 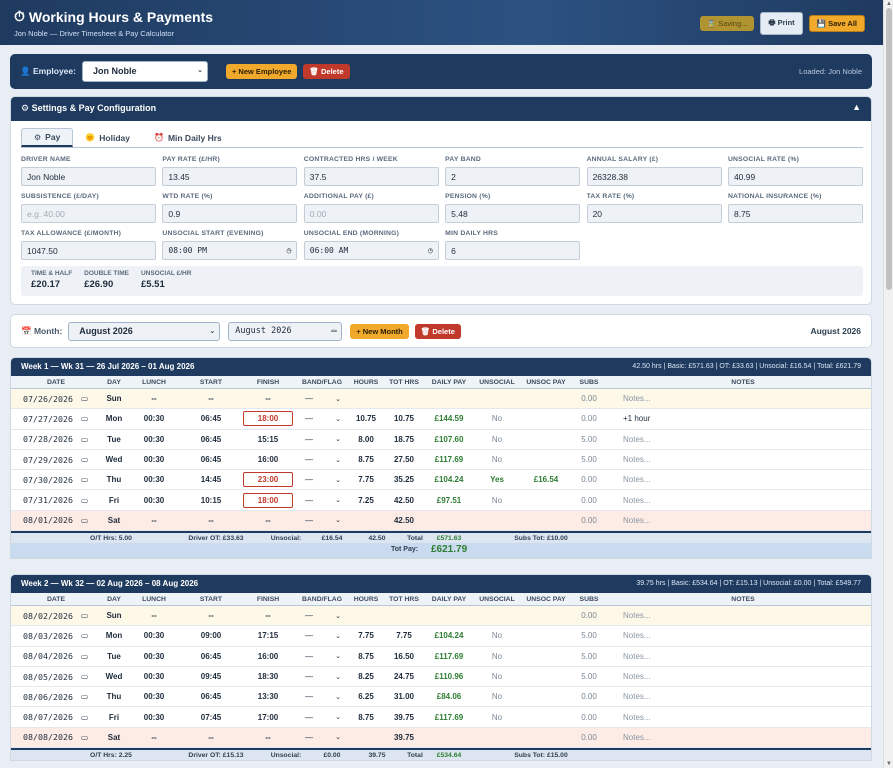 I want to click on date-input: 07/31/2026 ▭, so click(x=56, y=499).